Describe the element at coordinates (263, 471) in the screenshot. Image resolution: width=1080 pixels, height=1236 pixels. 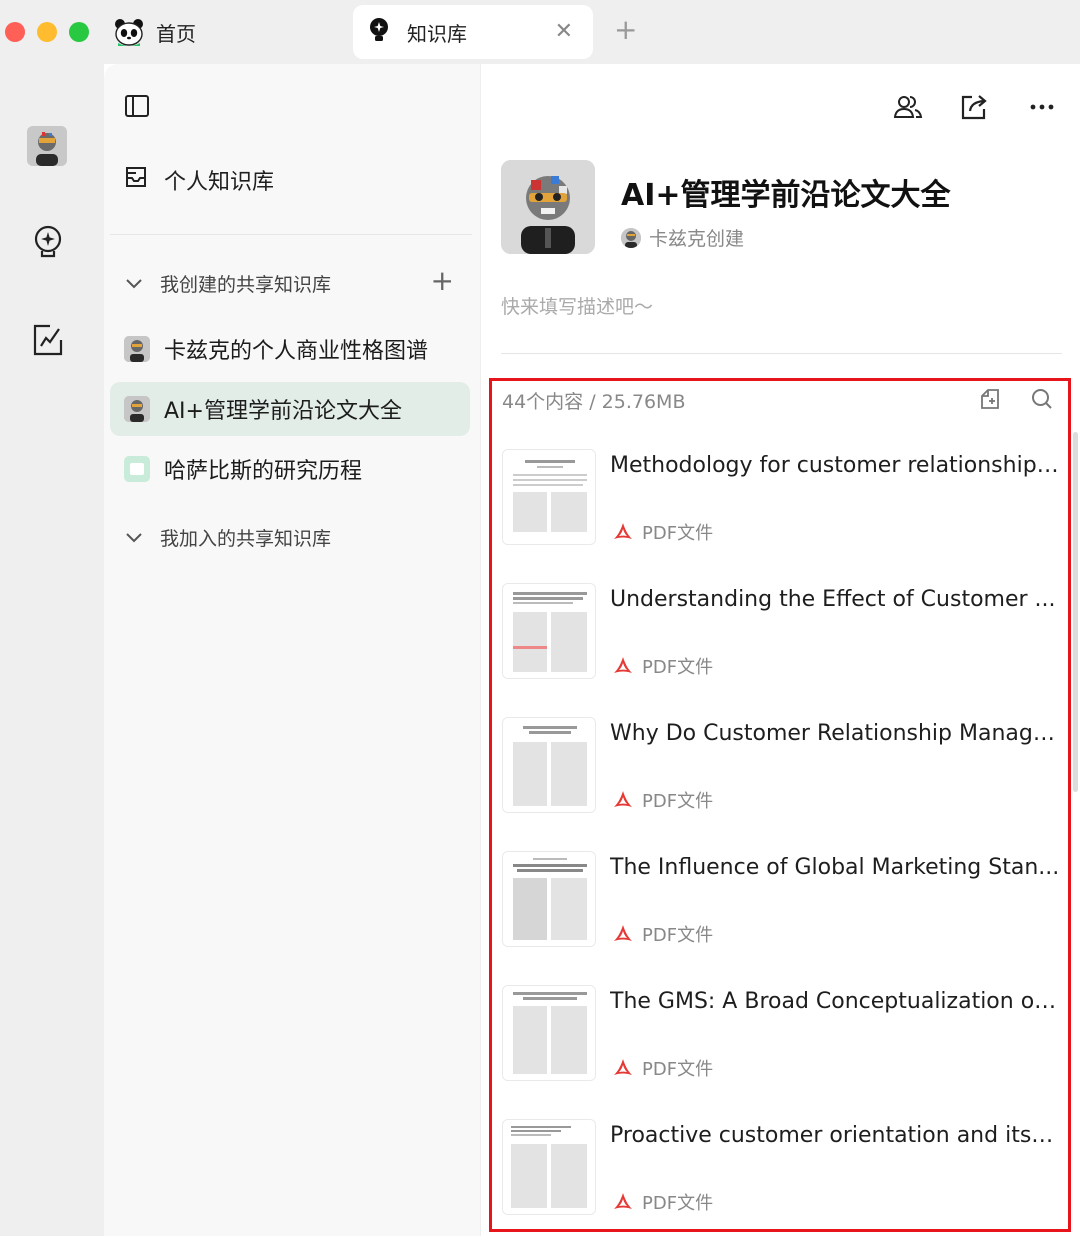
I see `sidebar-item-label: 哈萨比斯的研究历程` at that location.